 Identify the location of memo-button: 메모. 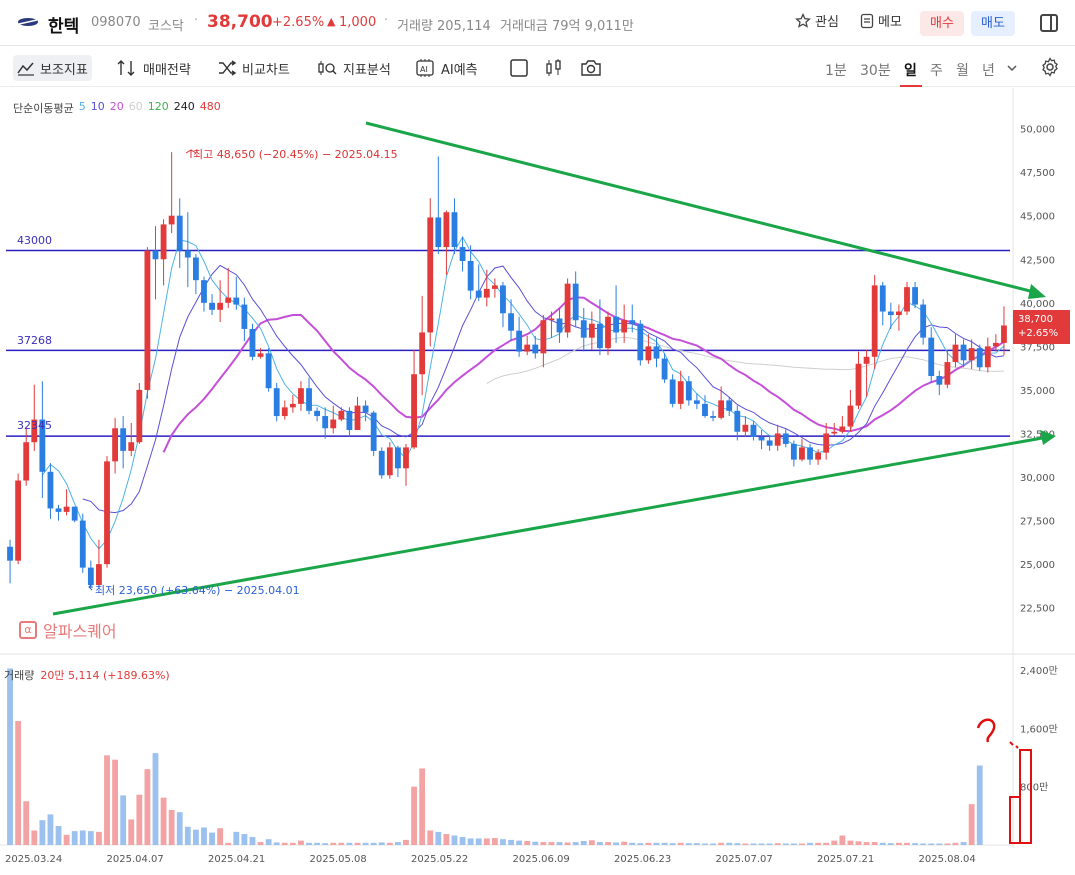
(881, 20).